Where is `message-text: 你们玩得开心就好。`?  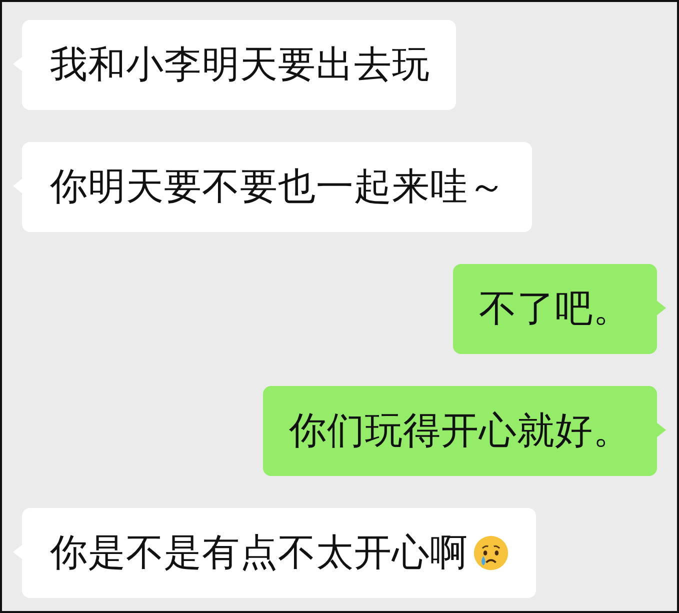
message-text: 你们玩得开心就好。 is located at coordinates (460, 430).